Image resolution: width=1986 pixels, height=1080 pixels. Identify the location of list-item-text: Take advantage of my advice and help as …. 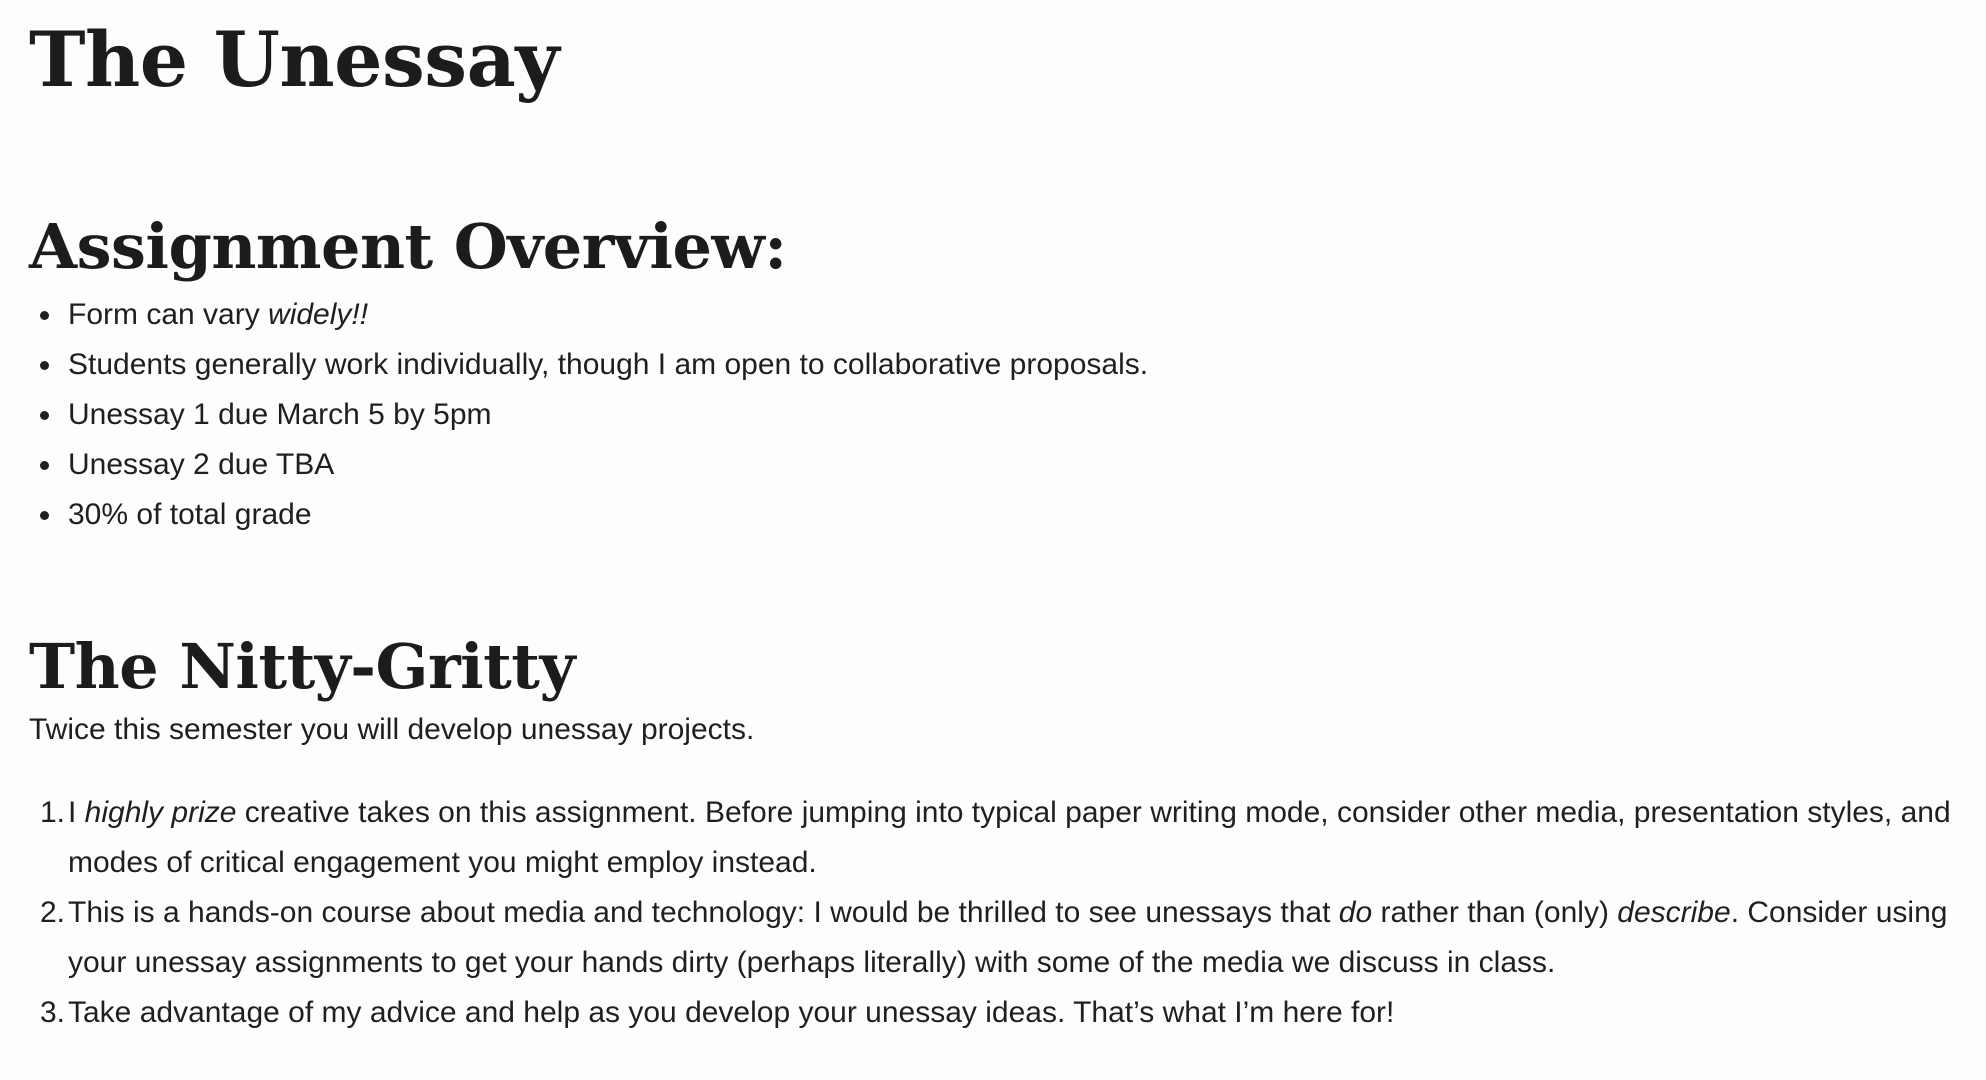
(731, 1012).